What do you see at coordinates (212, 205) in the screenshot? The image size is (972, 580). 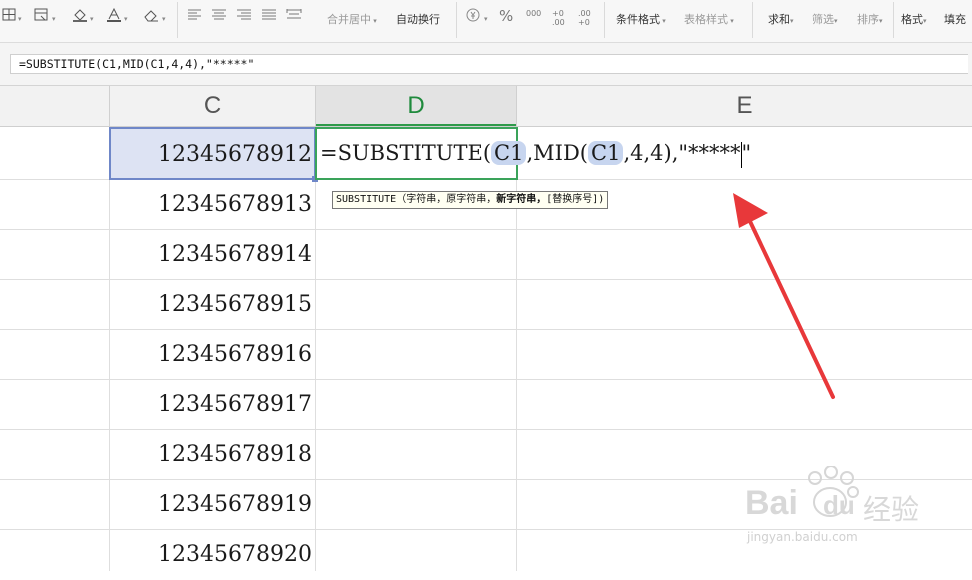 I see `cell-c2: 12345678913` at bounding box center [212, 205].